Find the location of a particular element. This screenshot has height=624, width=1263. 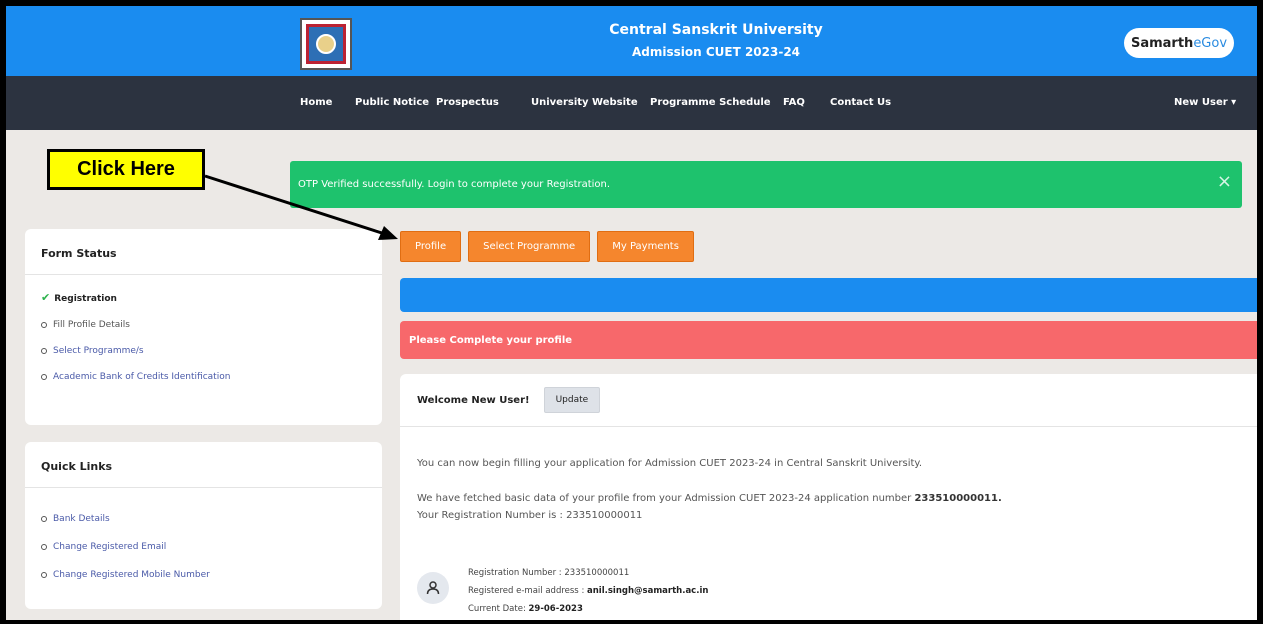

info-registration: Registration Number : 233510000011 is located at coordinates (549, 573).